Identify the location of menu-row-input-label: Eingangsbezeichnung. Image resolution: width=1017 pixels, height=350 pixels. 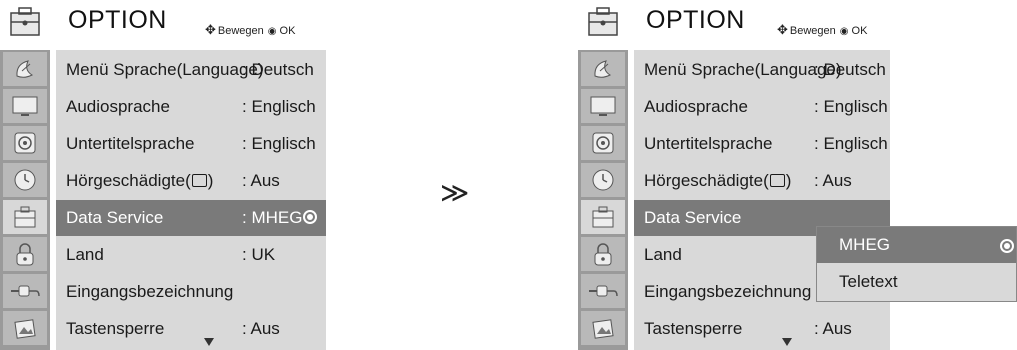
(191, 292).